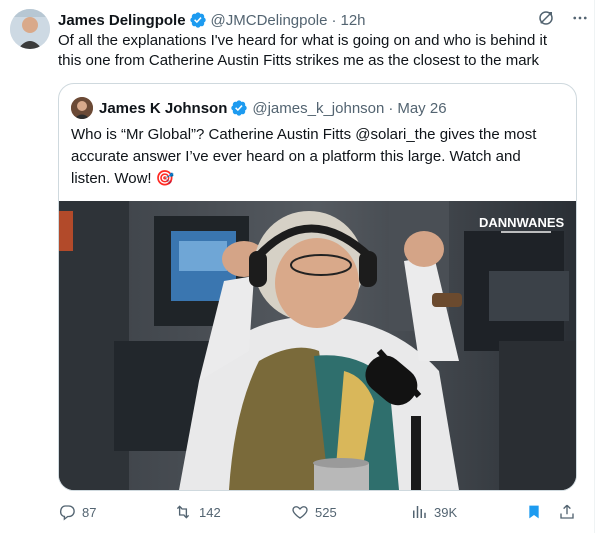  What do you see at coordinates (326, 512) in the screenshot?
I see `like-count: 525` at bounding box center [326, 512].